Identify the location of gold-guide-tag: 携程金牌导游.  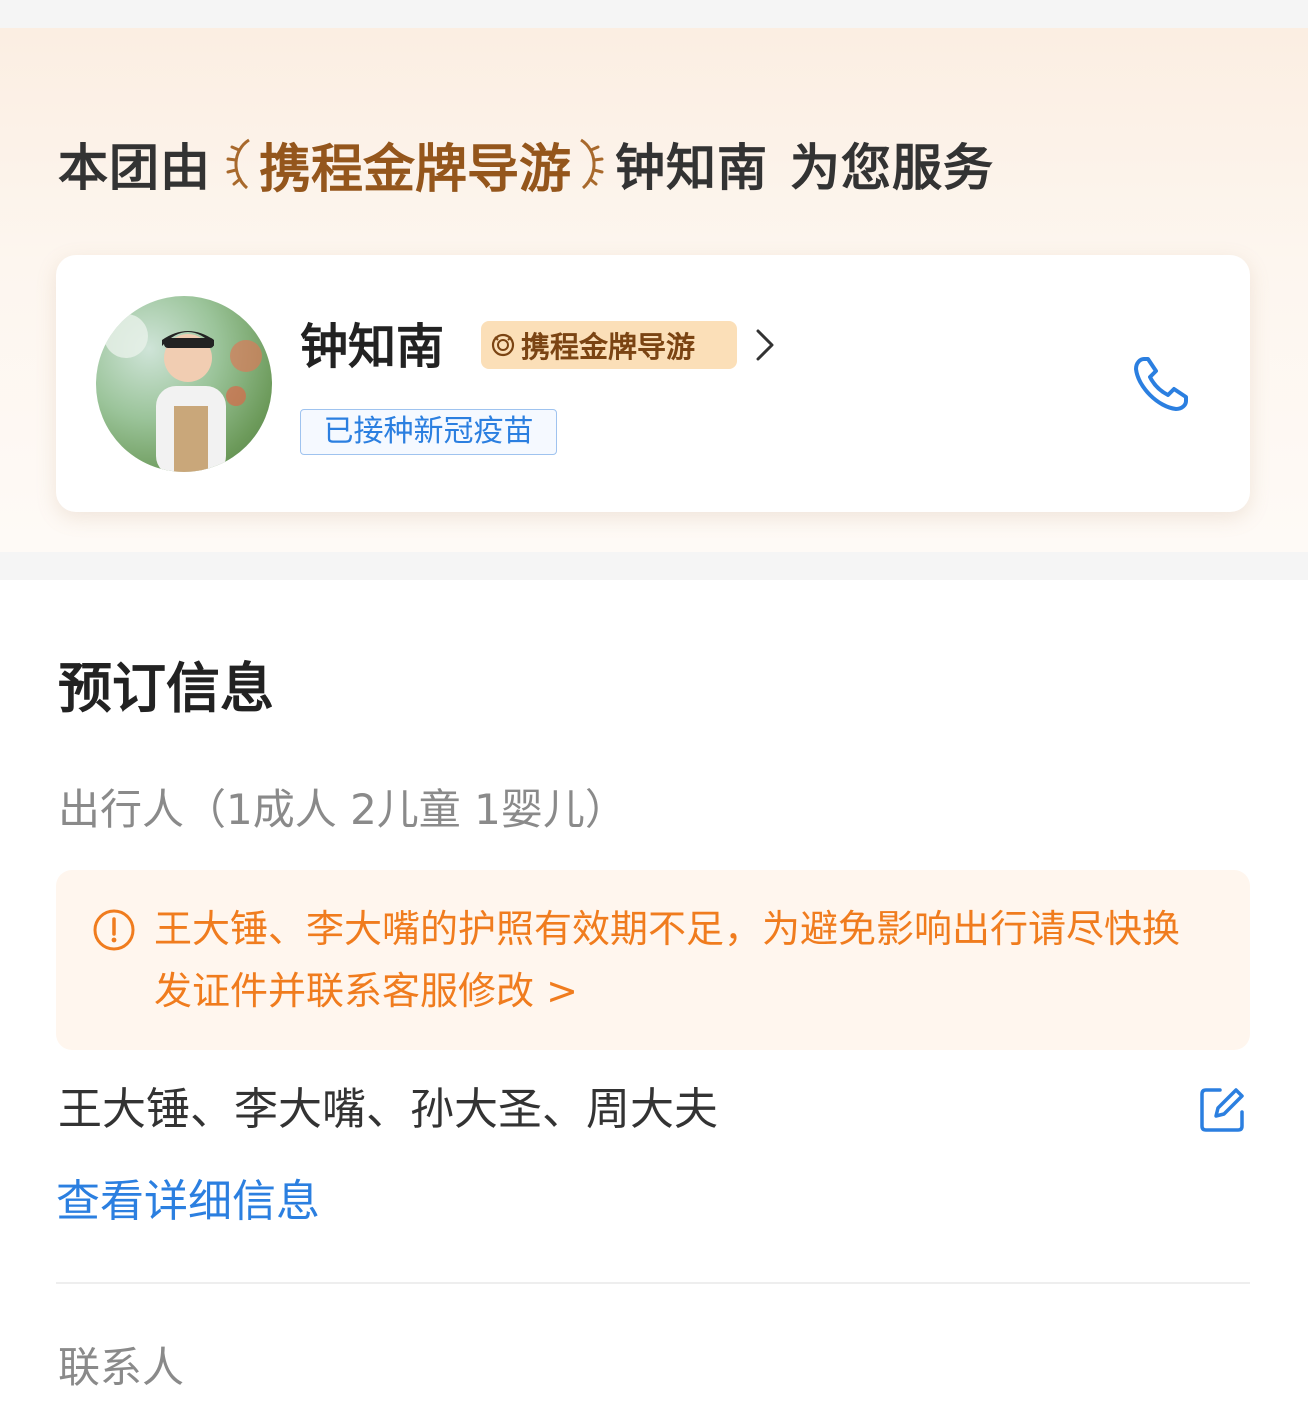
(609, 345).